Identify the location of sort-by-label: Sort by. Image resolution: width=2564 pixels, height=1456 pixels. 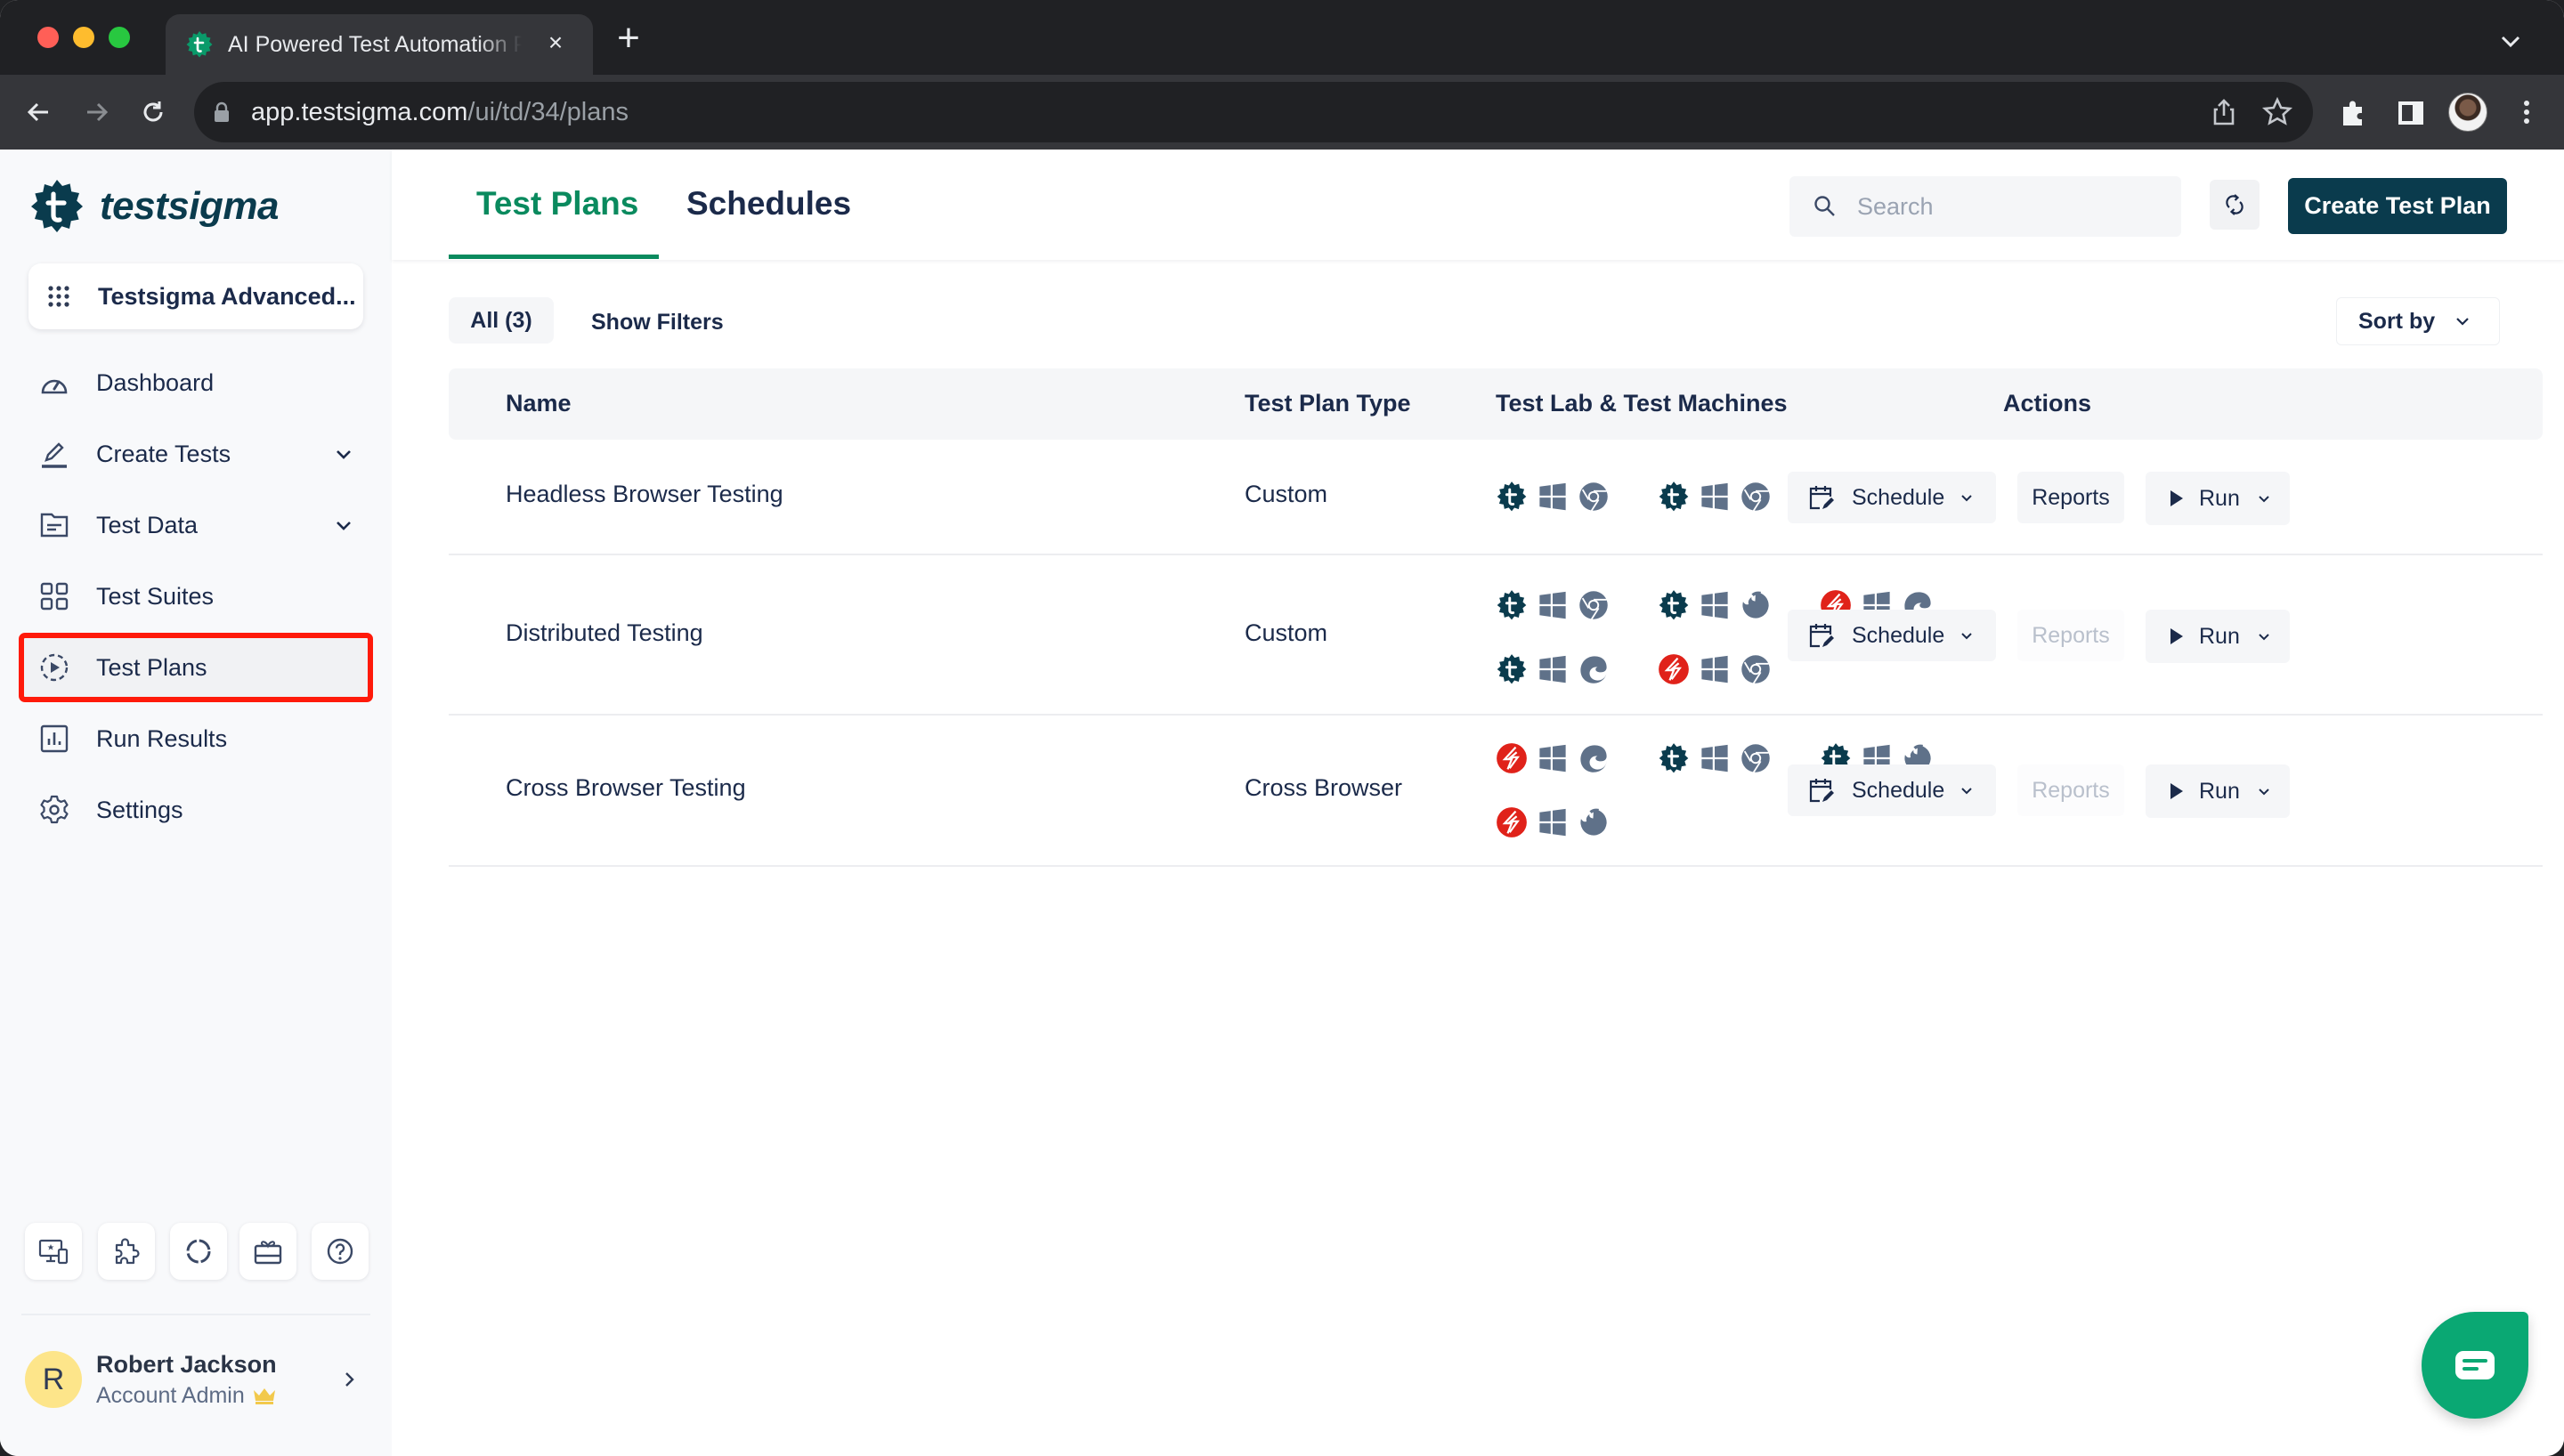
(2397, 321).